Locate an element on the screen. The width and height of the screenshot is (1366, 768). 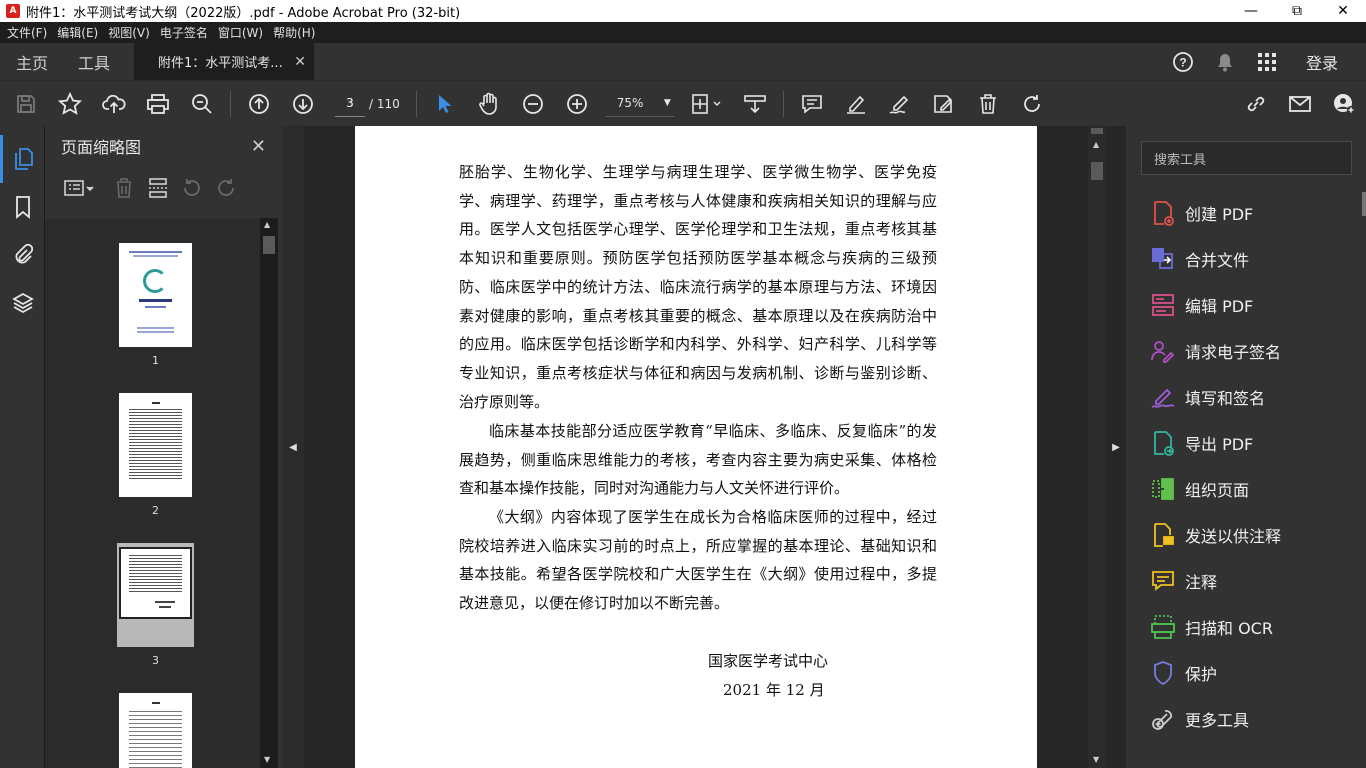
menu-file: 文件(F) is located at coordinates (27, 32).